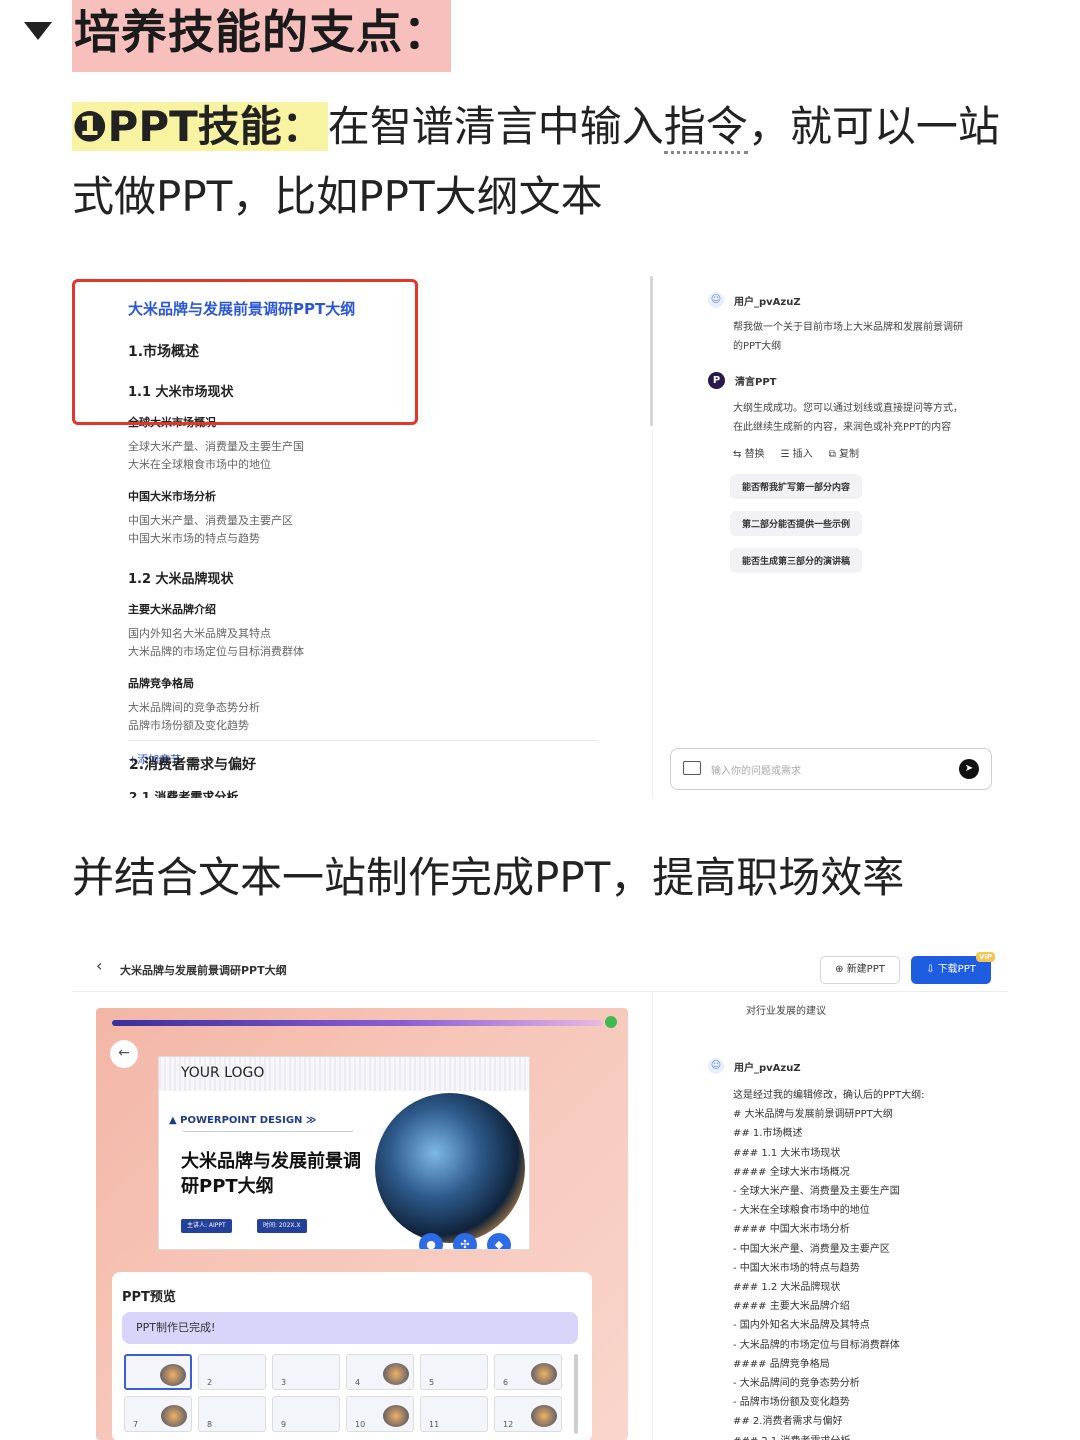  What do you see at coordinates (767, 302) in the screenshot?
I see `user-name: 用户_pvAzuZ` at bounding box center [767, 302].